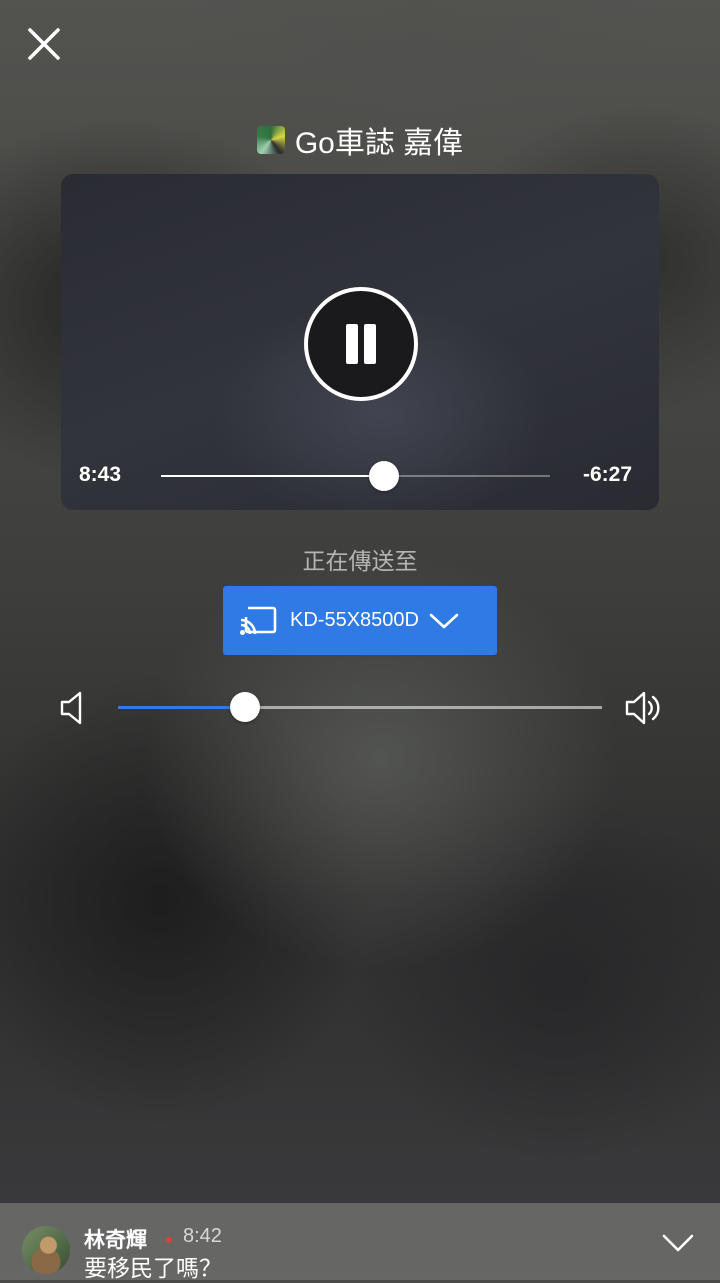 Image resolution: width=720 pixels, height=1283 pixels. Describe the element at coordinates (73, 708) in the screenshot. I see `volume-low-icon` at that location.